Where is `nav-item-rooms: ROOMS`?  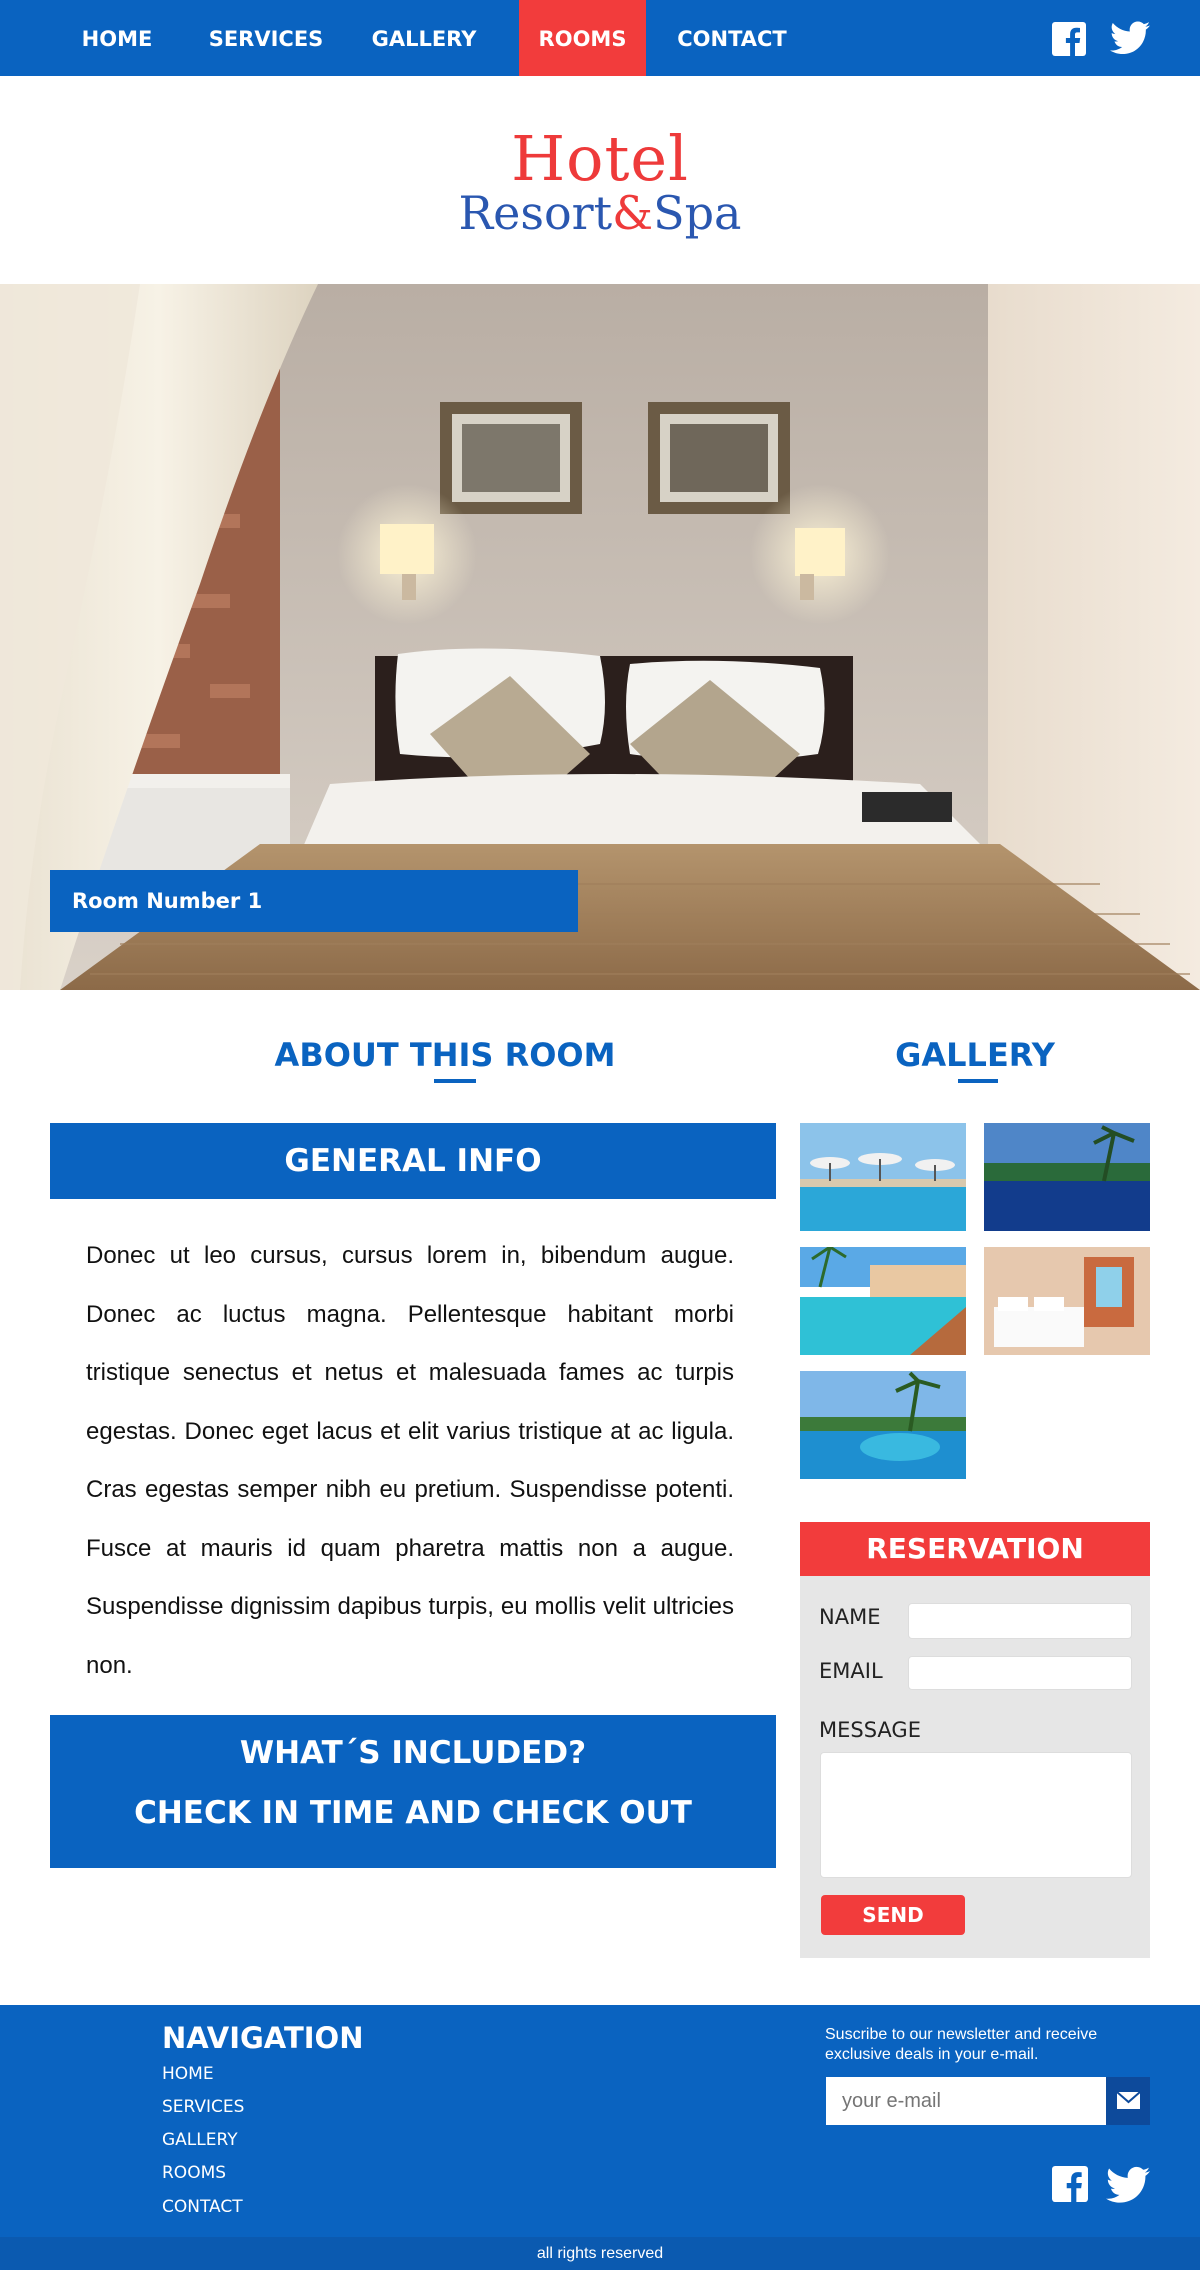 nav-item-rooms: ROOMS is located at coordinates (582, 38).